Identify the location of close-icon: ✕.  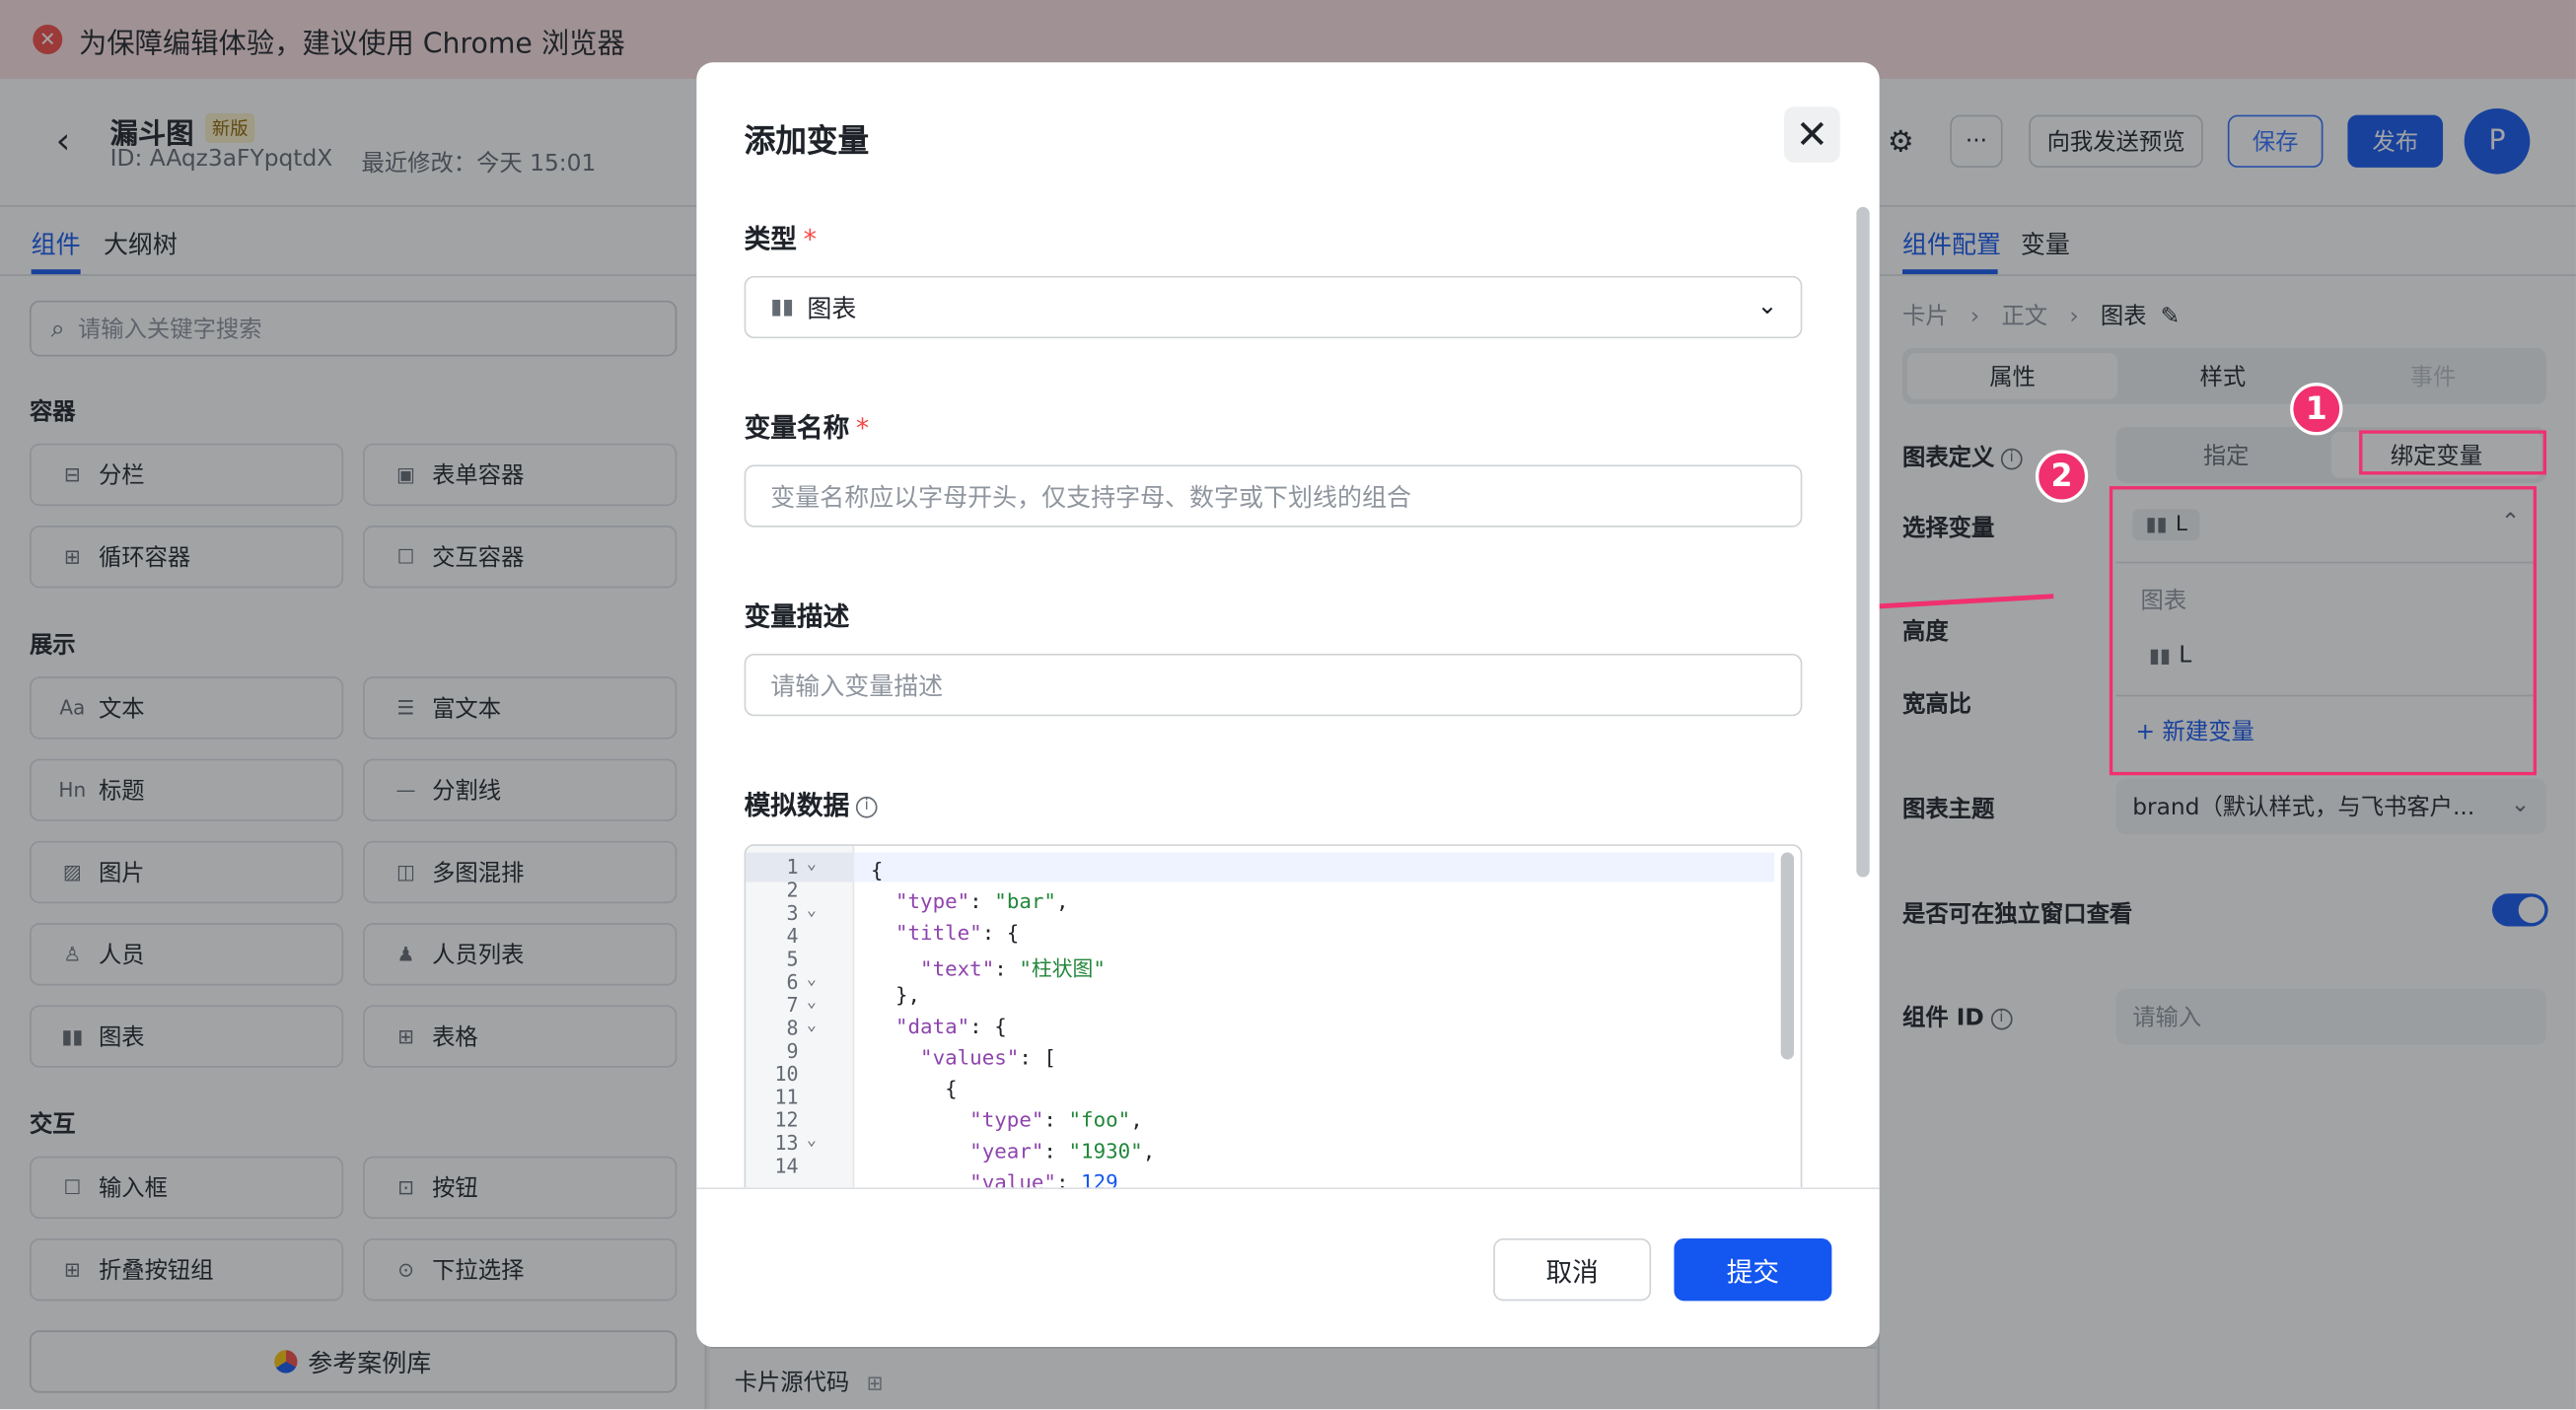
(1812, 135).